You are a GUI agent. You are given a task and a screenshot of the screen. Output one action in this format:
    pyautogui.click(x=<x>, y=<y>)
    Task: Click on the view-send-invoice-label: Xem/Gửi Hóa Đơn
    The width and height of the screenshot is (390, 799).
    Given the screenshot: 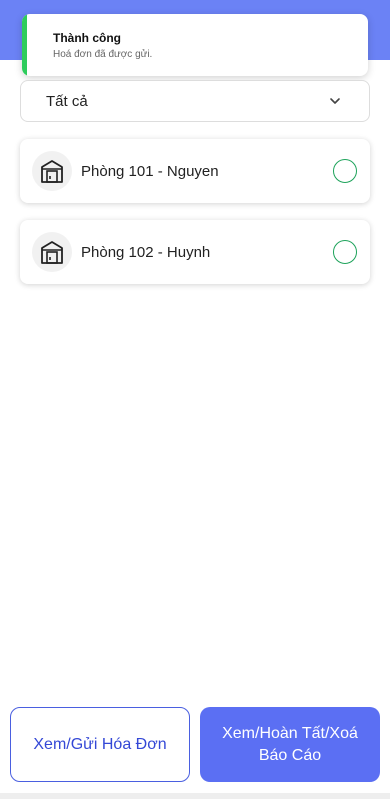 What is the action you would take?
    pyautogui.click(x=100, y=744)
    